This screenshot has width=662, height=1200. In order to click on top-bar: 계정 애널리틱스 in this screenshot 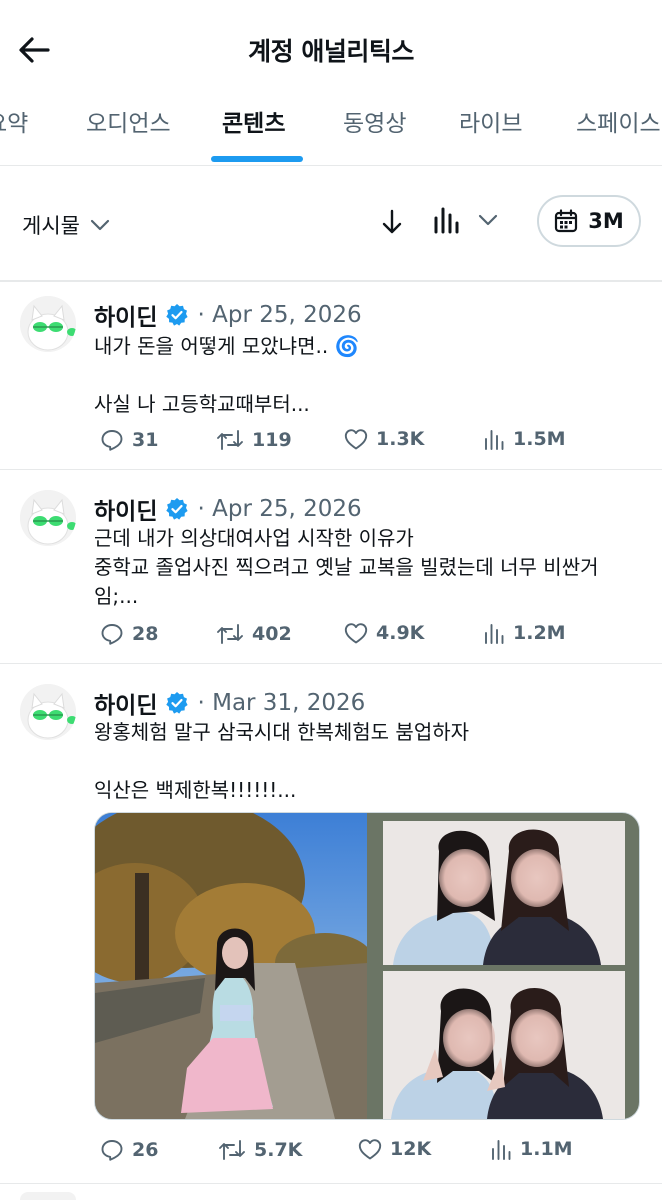, I will do `click(331, 50)`.